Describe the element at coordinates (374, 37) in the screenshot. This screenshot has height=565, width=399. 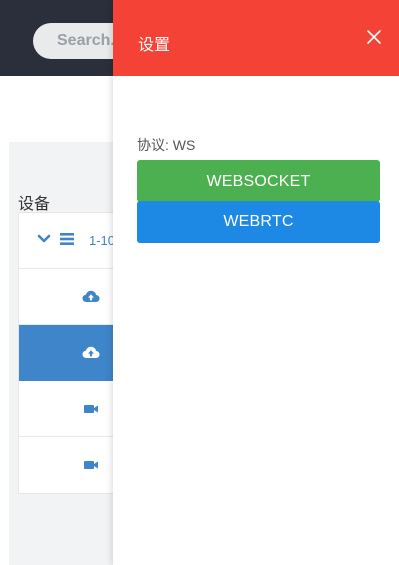
I see `close-icon` at that location.